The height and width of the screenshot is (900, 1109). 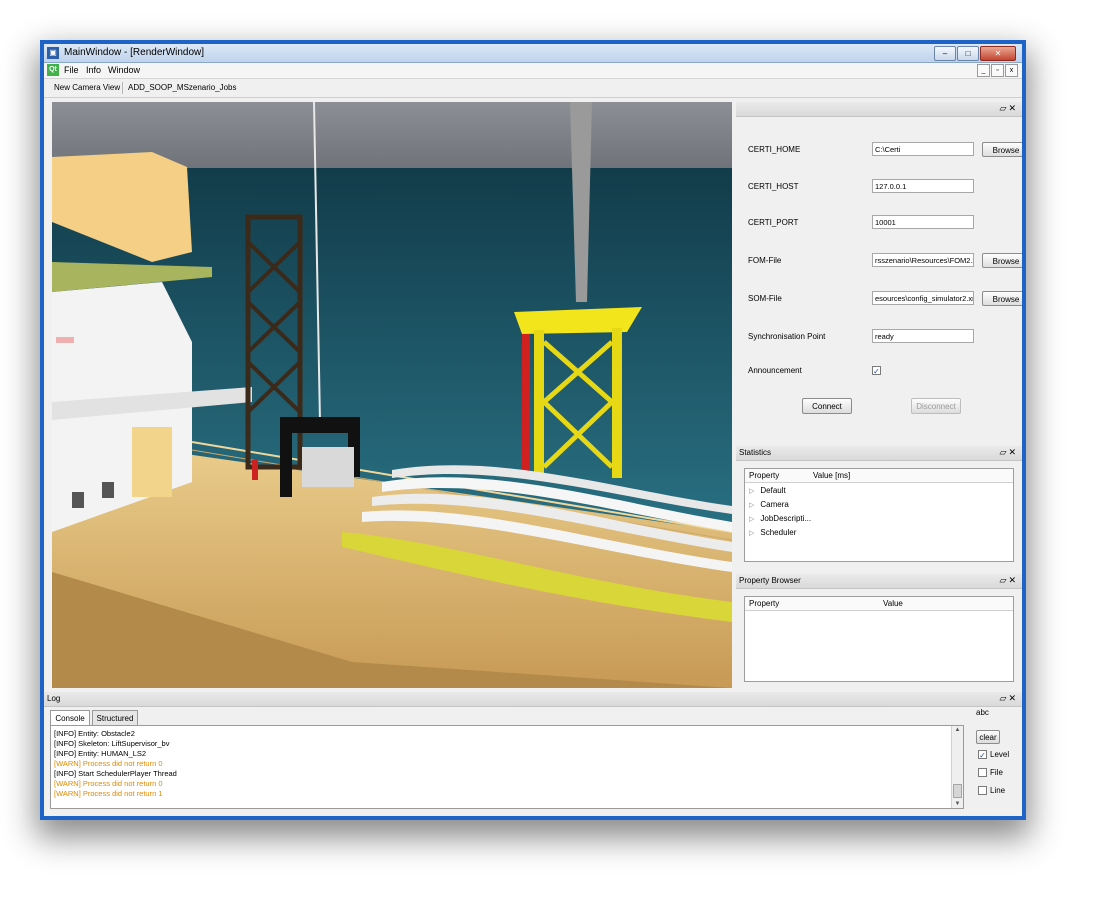 What do you see at coordinates (982, 755) in the screenshot?
I see `level-checkbox: ✓` at bounding box center [982, 755].